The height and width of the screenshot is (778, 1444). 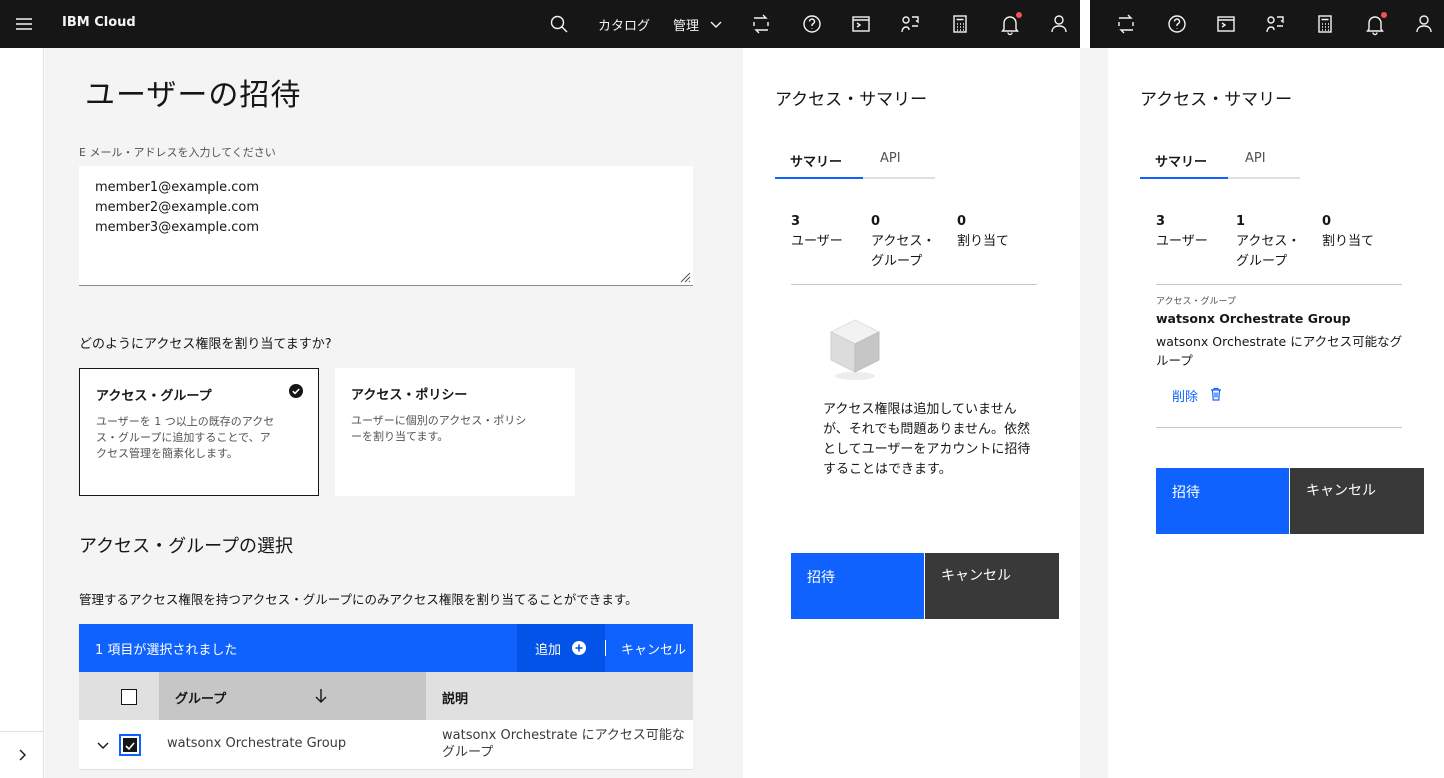 I want to click on add-button: 追加, so click(x=561, y=648).